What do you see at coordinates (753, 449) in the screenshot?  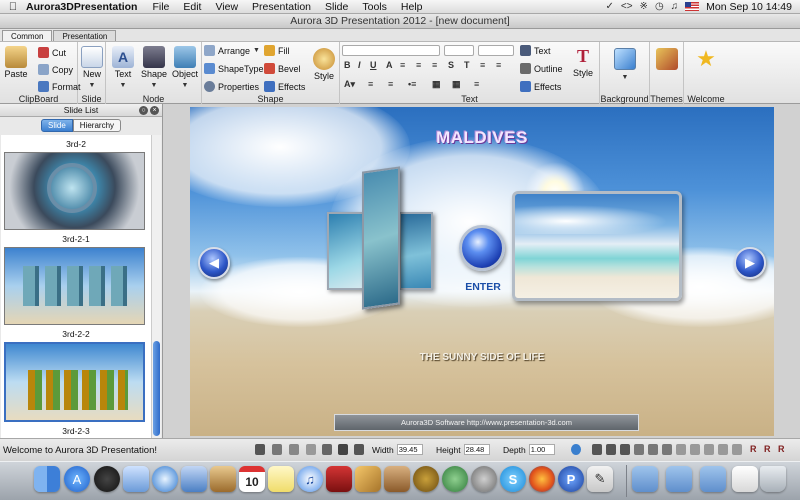 I see `rotate-x-icon: R` at bounding box center [753, 449].